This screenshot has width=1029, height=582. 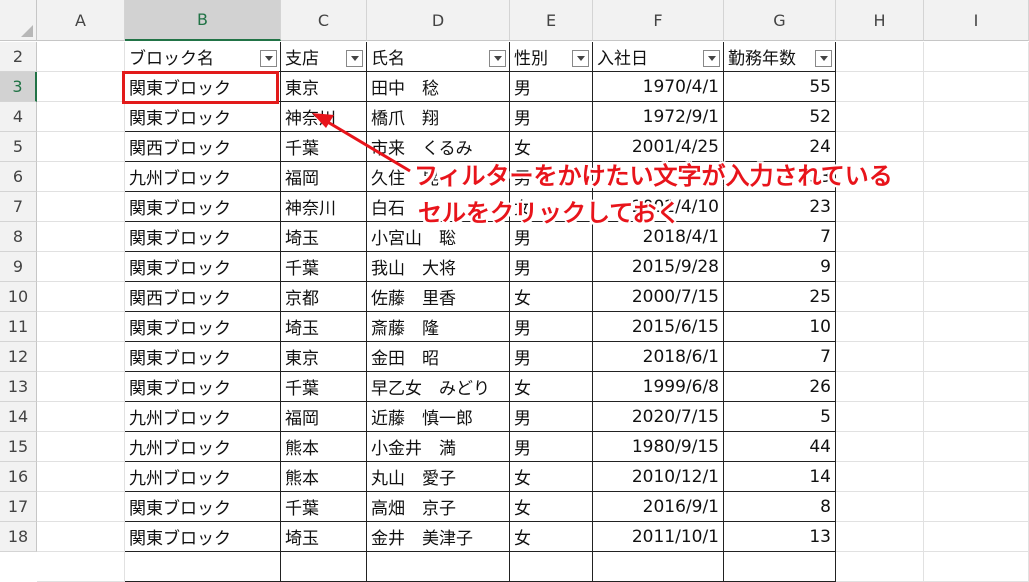 What do you see at coordinates (653, 176) in the screenshot?
I see `annotation-line-1: フィルターをかけたい文字が入力されている` at bounding box center [653, 176].